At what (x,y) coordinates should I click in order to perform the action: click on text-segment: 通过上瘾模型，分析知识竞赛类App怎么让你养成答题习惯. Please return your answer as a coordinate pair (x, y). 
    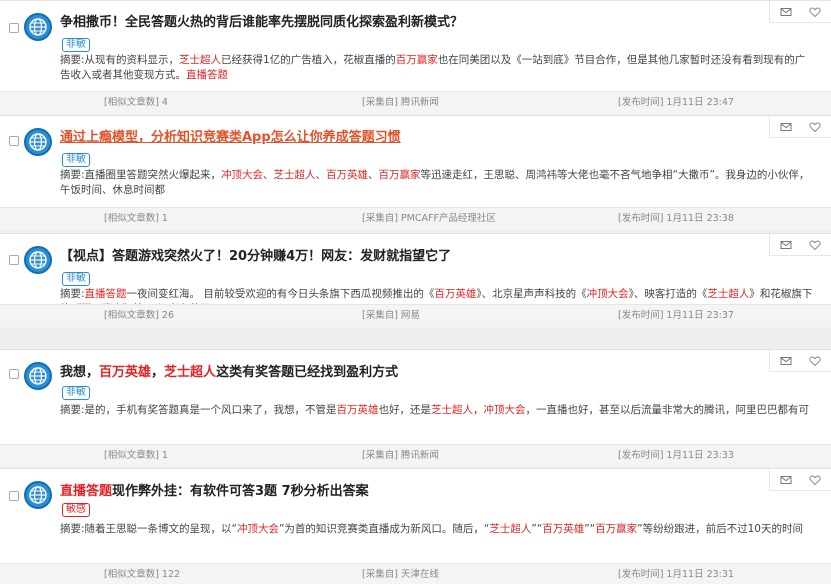
    Looking at the image, I should click on (230, 137).